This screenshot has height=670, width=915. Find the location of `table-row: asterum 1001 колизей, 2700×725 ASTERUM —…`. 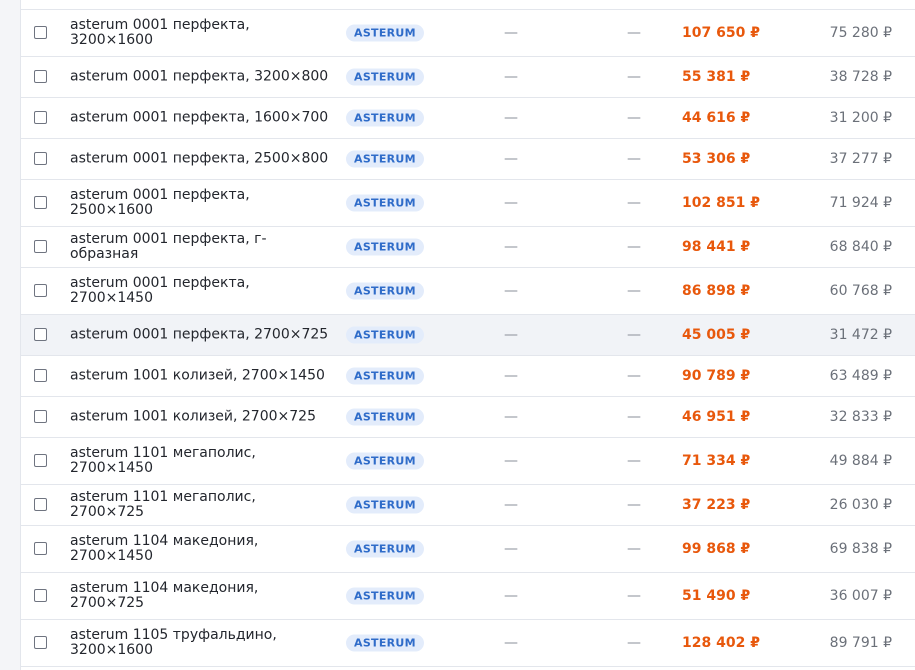

table-row: asterum 1001 колизей, 2700×725 ASTERUM —… is located at coordinates (468, 417).